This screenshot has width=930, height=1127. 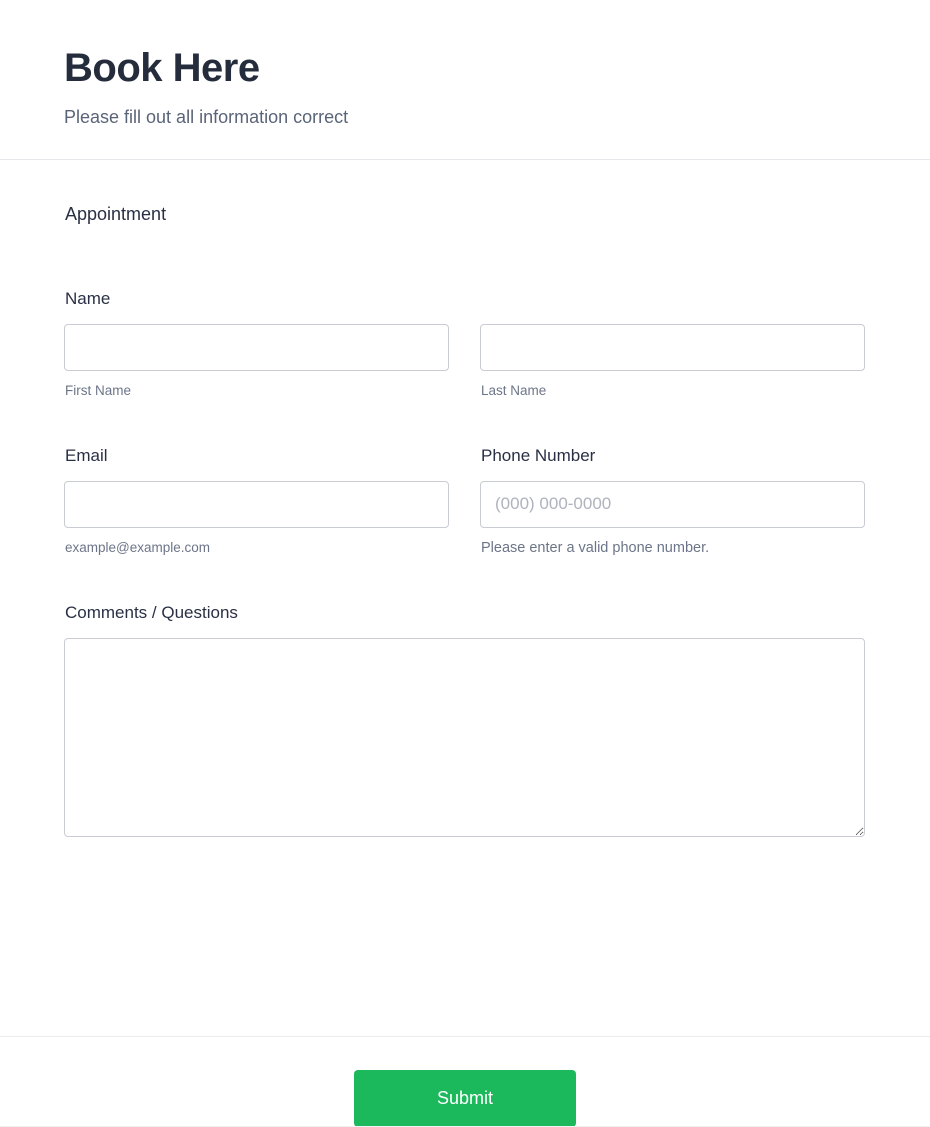 I want to click on form-footer: Submit, so click(x=465, y=1081).